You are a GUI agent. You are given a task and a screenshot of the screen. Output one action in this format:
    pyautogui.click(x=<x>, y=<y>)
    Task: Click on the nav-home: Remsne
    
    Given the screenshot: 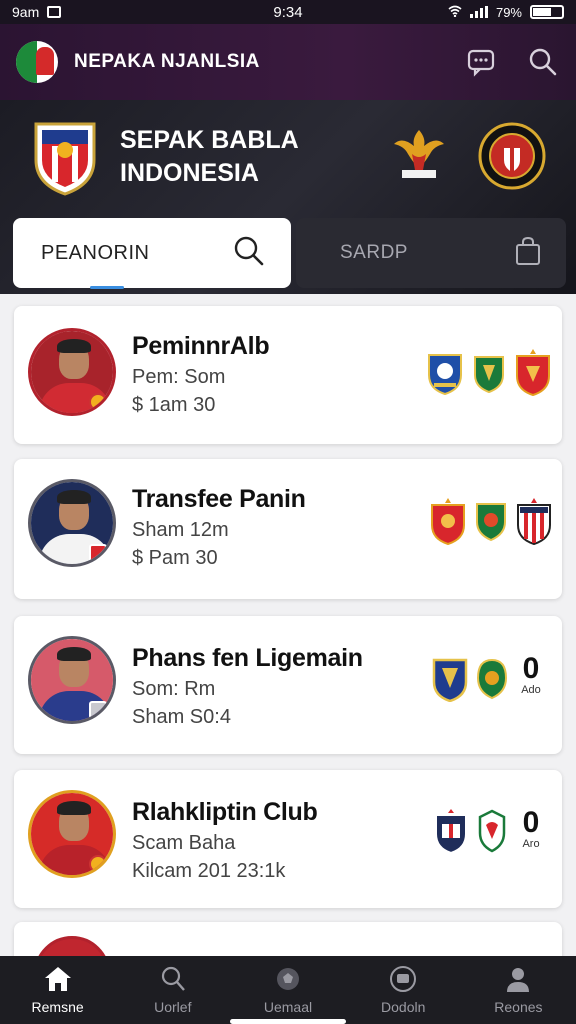 What is the action you would take?
    pyautogui.click(x=57, y=990)
    